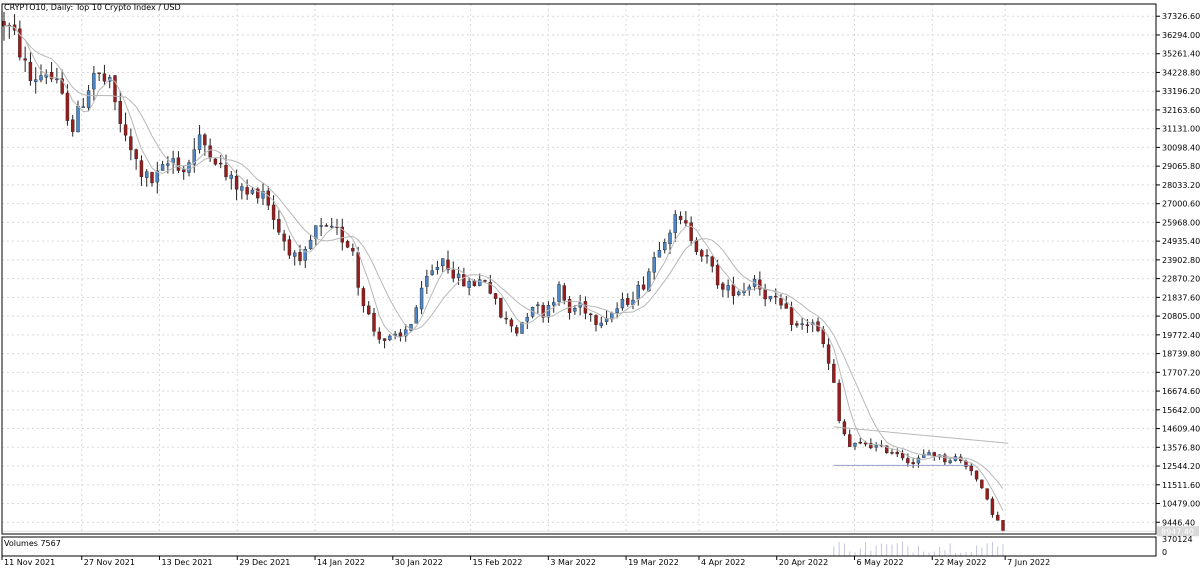 The image size is (1200, 573). What do you see at coordinates (1181, 410) in the screenshot?
I see `y-tick-label: 15642.00` at bounding box center [1181, 410].